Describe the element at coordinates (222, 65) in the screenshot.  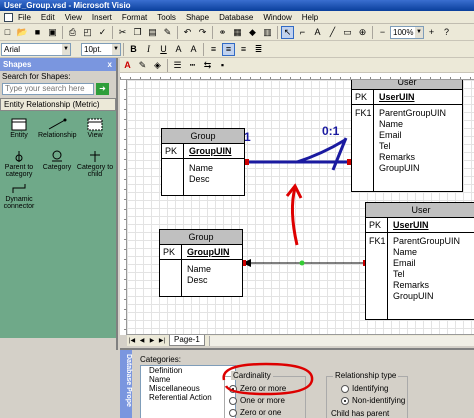
I see `shadow-icon: ▪` at that location.